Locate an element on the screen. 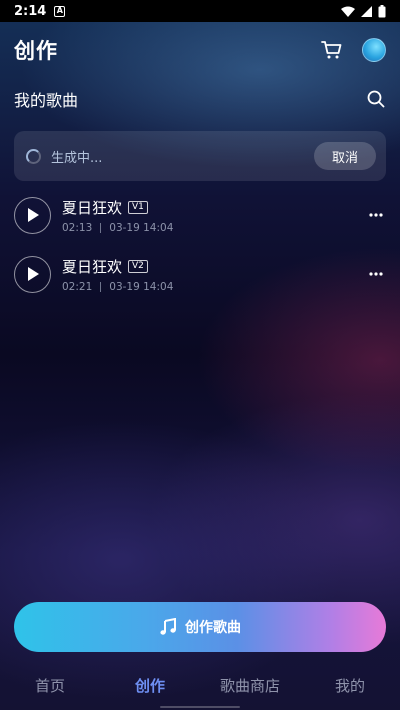  tab-create: 创作 is located at coordinates (150, 685).